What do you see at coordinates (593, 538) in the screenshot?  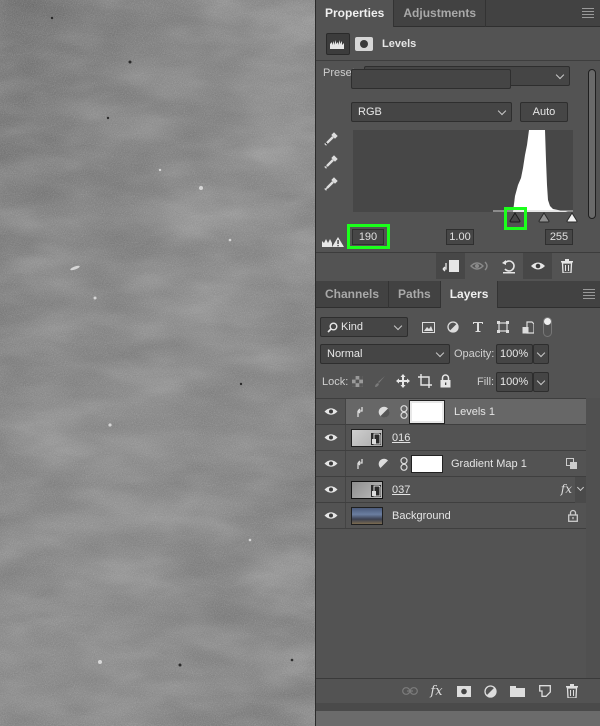 I see `layers-scrollbar-track` at bounding box center [593, 538].